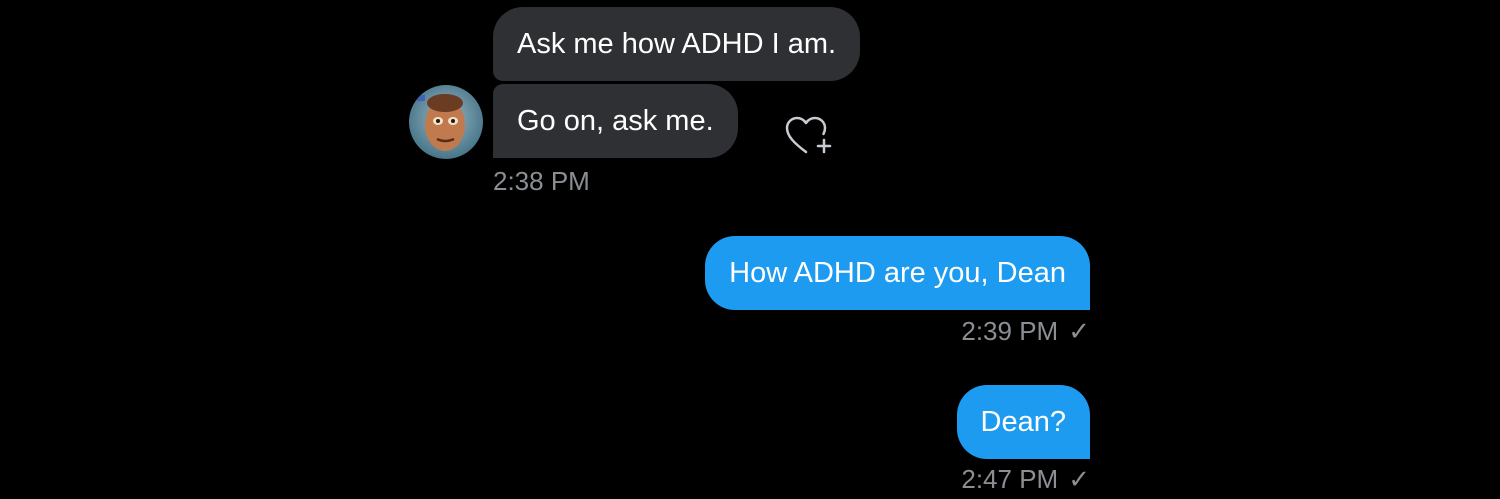  What do you see at coordinates (1025, 479) in the screenshot?
I see `message-timestamp: 2:47 PM ✓` at bounding box center [1025, 479].